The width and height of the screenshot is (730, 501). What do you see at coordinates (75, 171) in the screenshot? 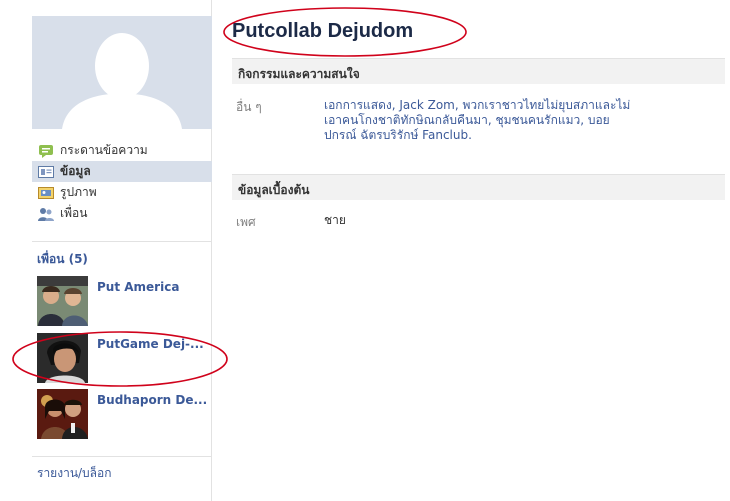
I see `nav-label: ข้อมูล` at bounding box center [75, 171].